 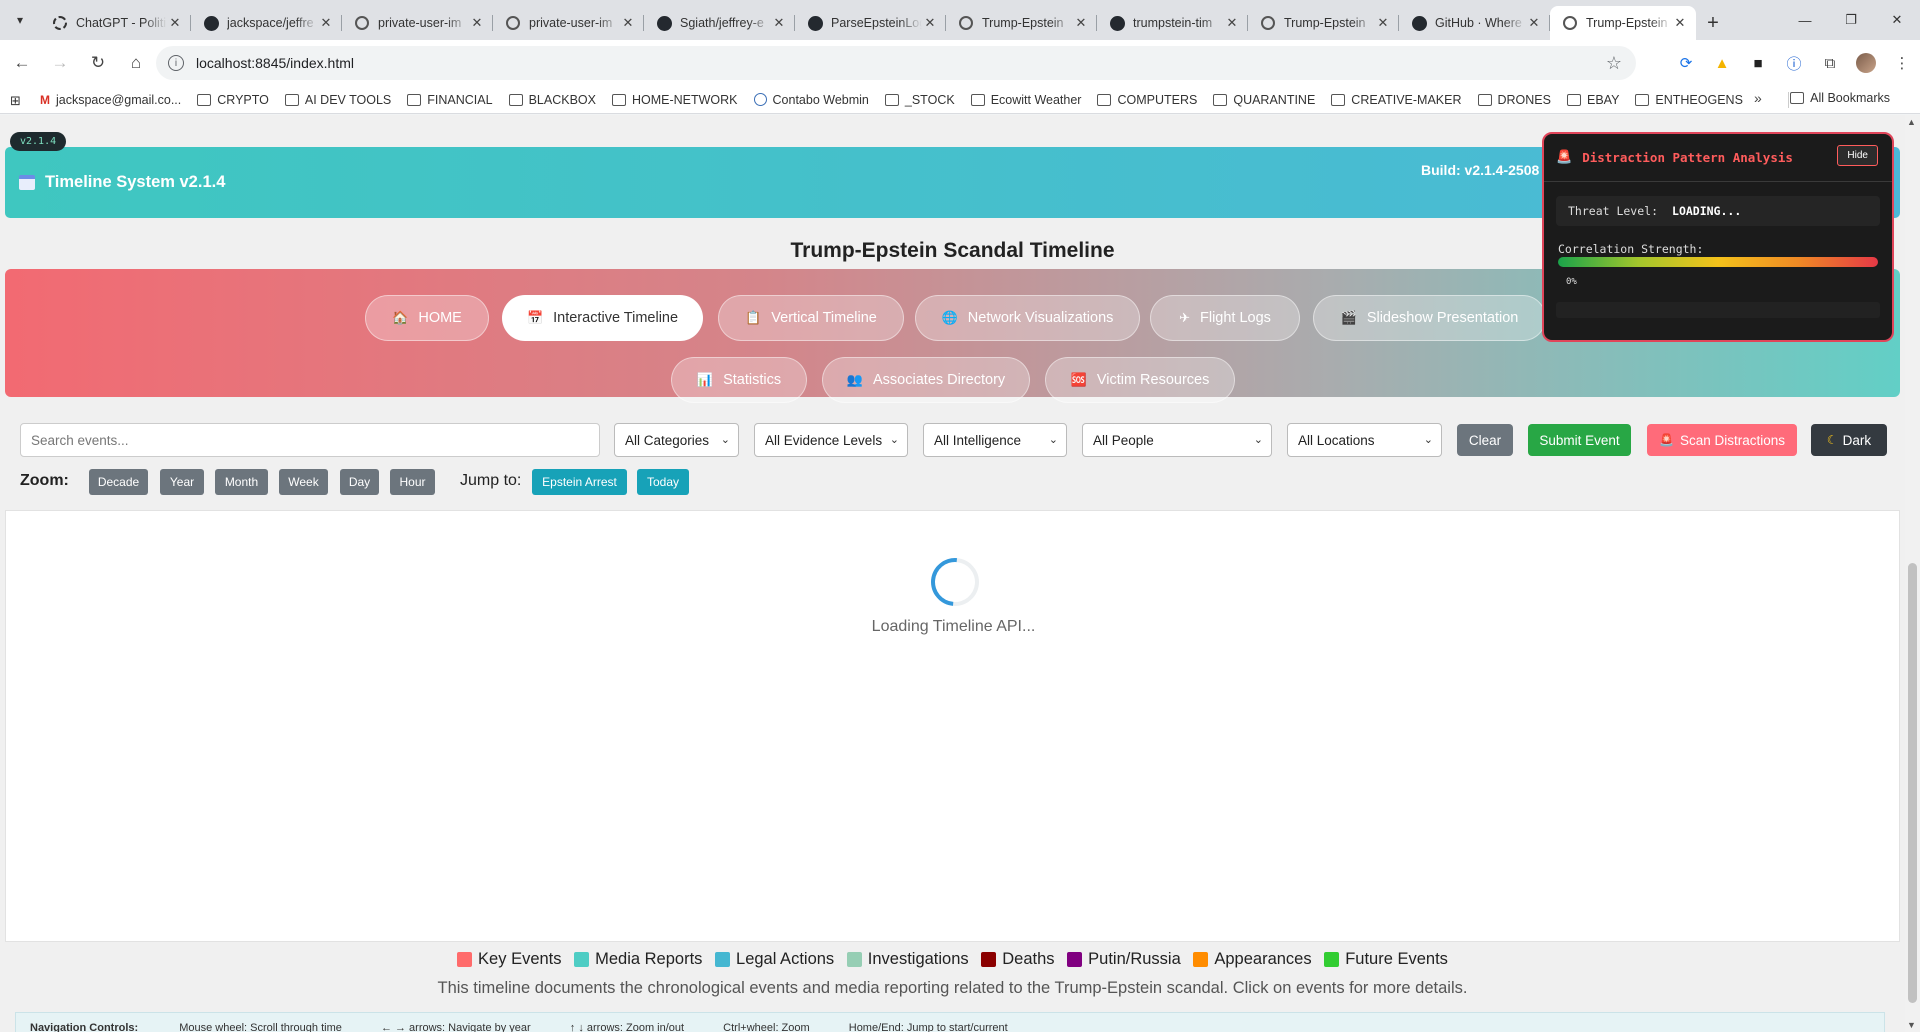 What do you see at coordinates (241, 482) in the screenshot?
I see `zoom-month-button: Month` at bounding box center [241, 482].